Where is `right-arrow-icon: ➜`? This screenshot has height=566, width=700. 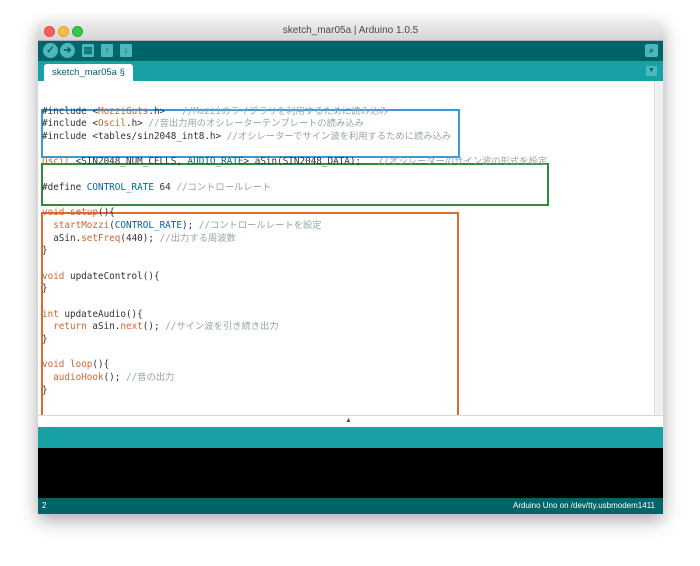
right-arrow-icon: ➜ is located at coordinates (67, 50).